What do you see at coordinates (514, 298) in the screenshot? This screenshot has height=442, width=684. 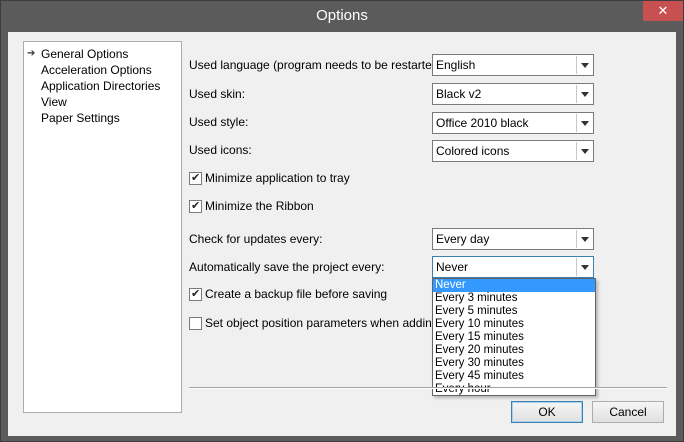 I see `dropdown-option: Every 3 minutes` at bounding box center [514, 298].